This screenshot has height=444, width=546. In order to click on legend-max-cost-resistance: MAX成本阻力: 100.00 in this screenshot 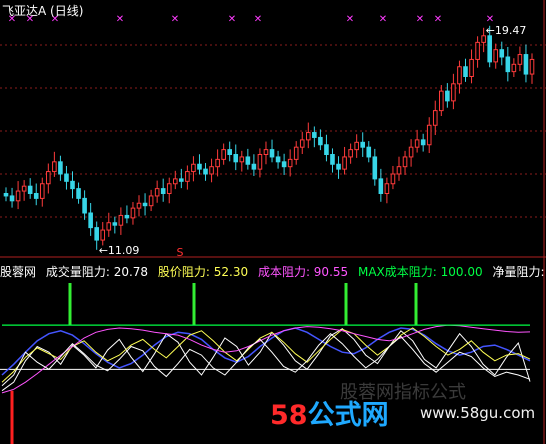, I will do `click(420, 272)`.